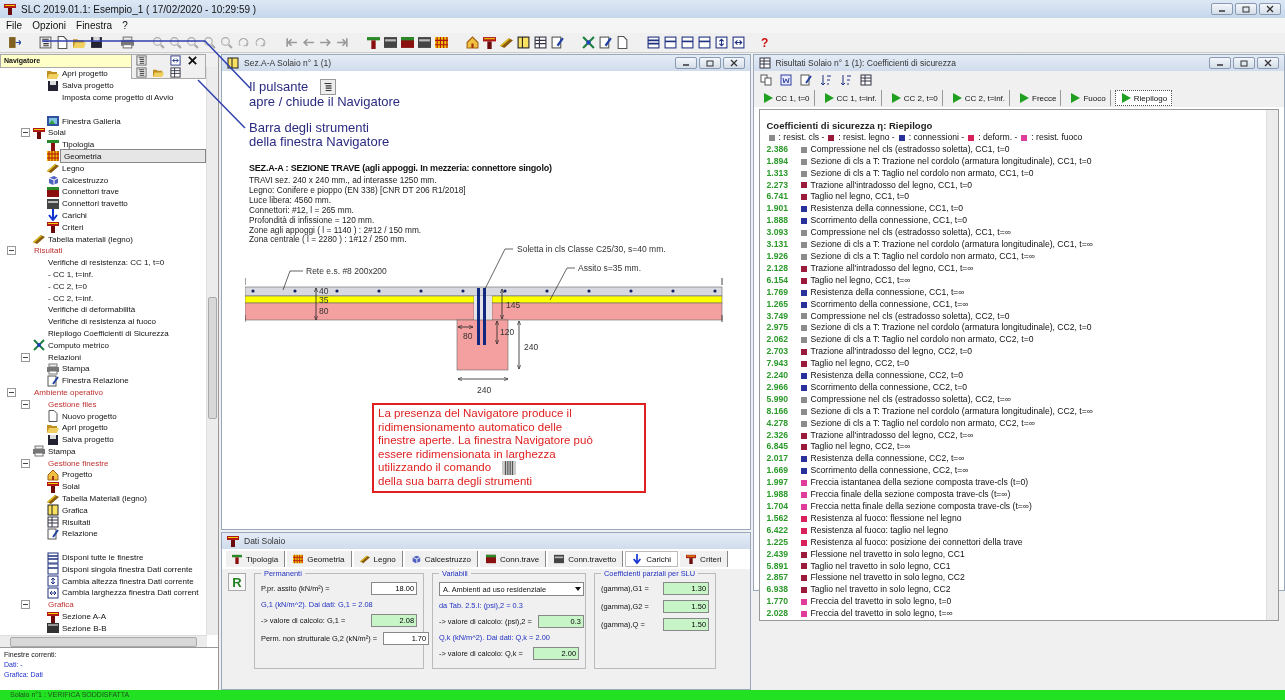  I want to click on tree-item: Sezione A-A, so click(84, 617).